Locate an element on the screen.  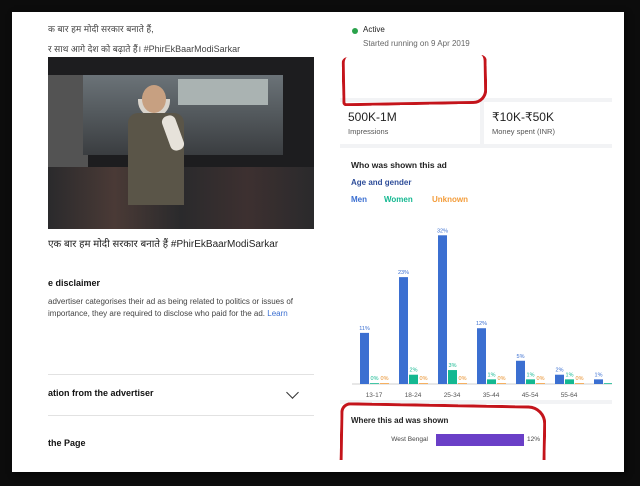
value-label-men-65+: 1% is located at coordinates (599, 375).